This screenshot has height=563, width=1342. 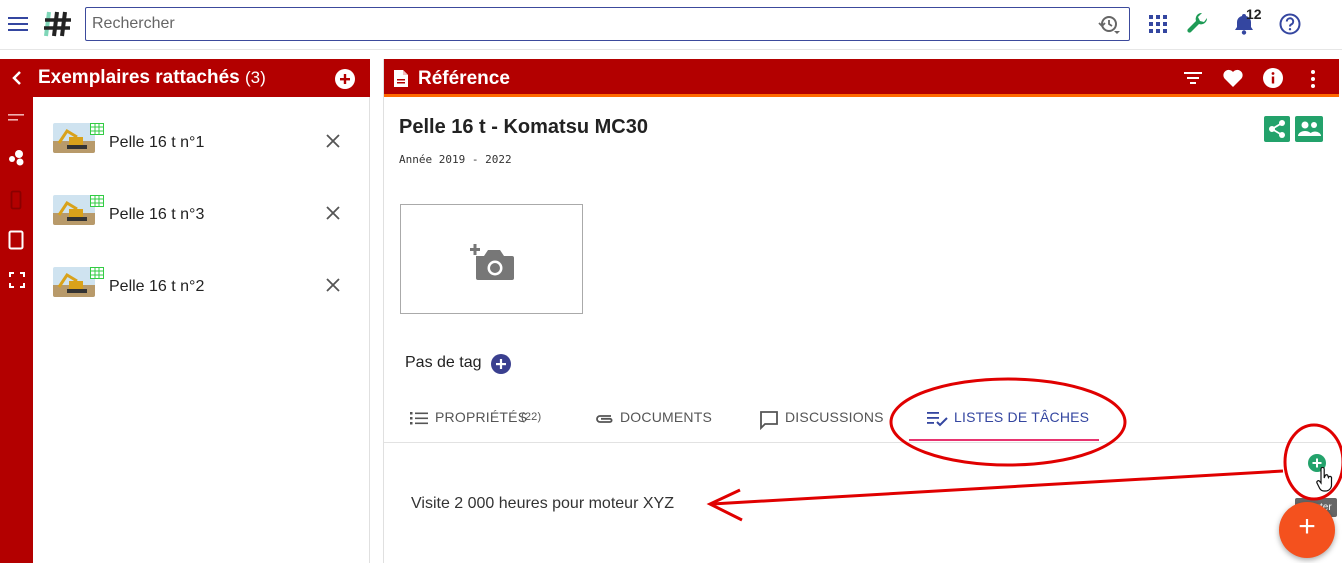 I want to click on filter-lines-icon, so click(x=17, y=118).